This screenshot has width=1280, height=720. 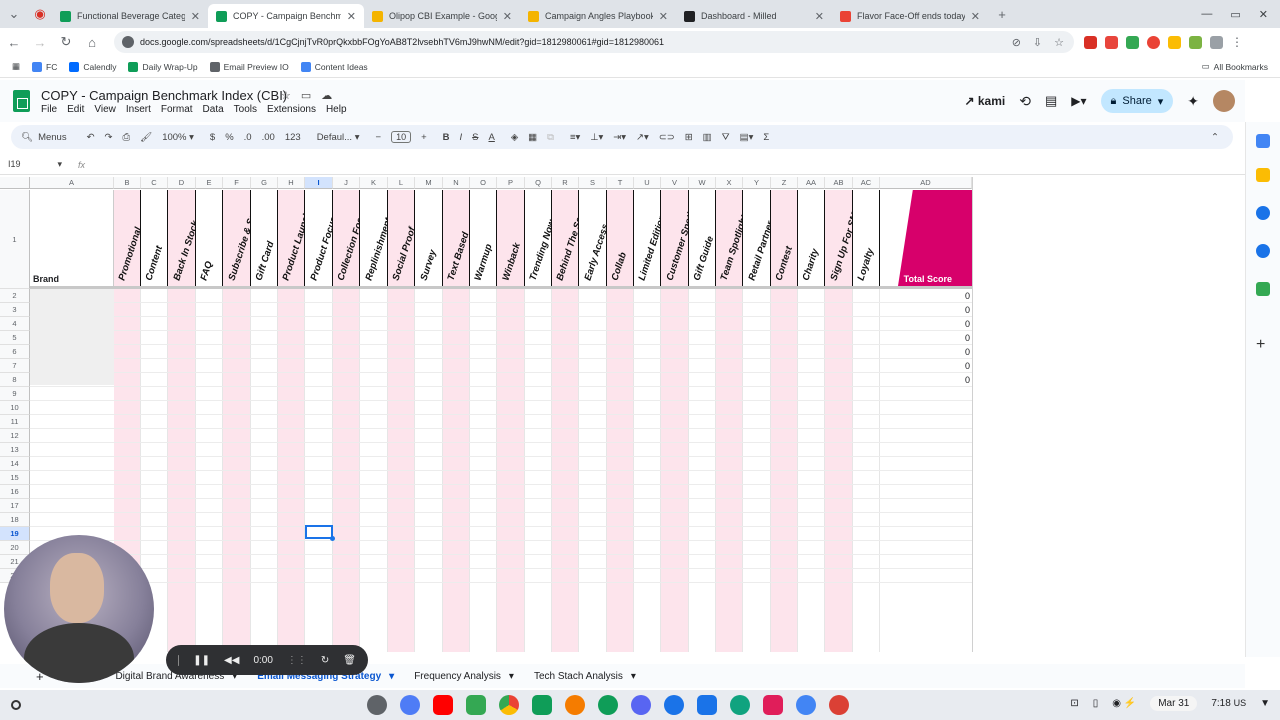 What do you see at coordinates (336, 109) in the screenshot?
I see `menu-help: Help` at bounding box center [336, 109].